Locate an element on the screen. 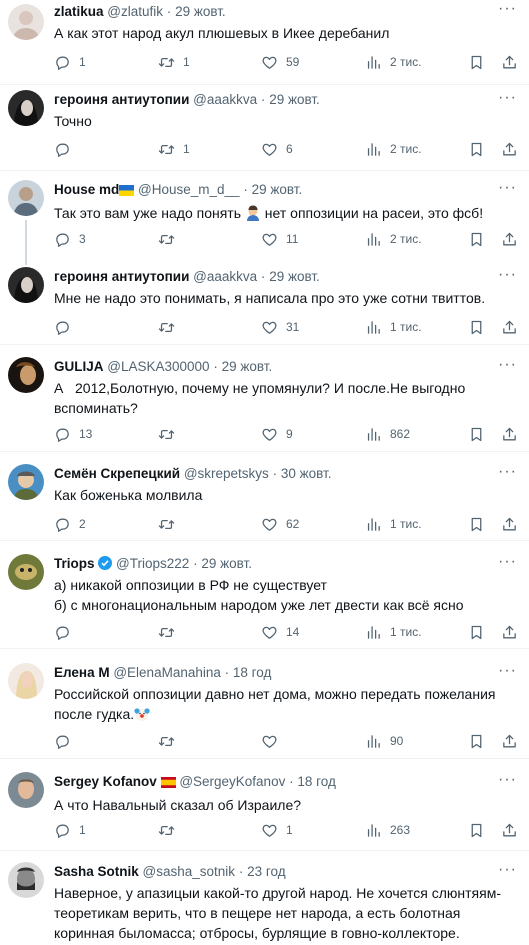 This screenshot has height=945, width=529. timestamp: 23 год is located at coordinates (266, 871).